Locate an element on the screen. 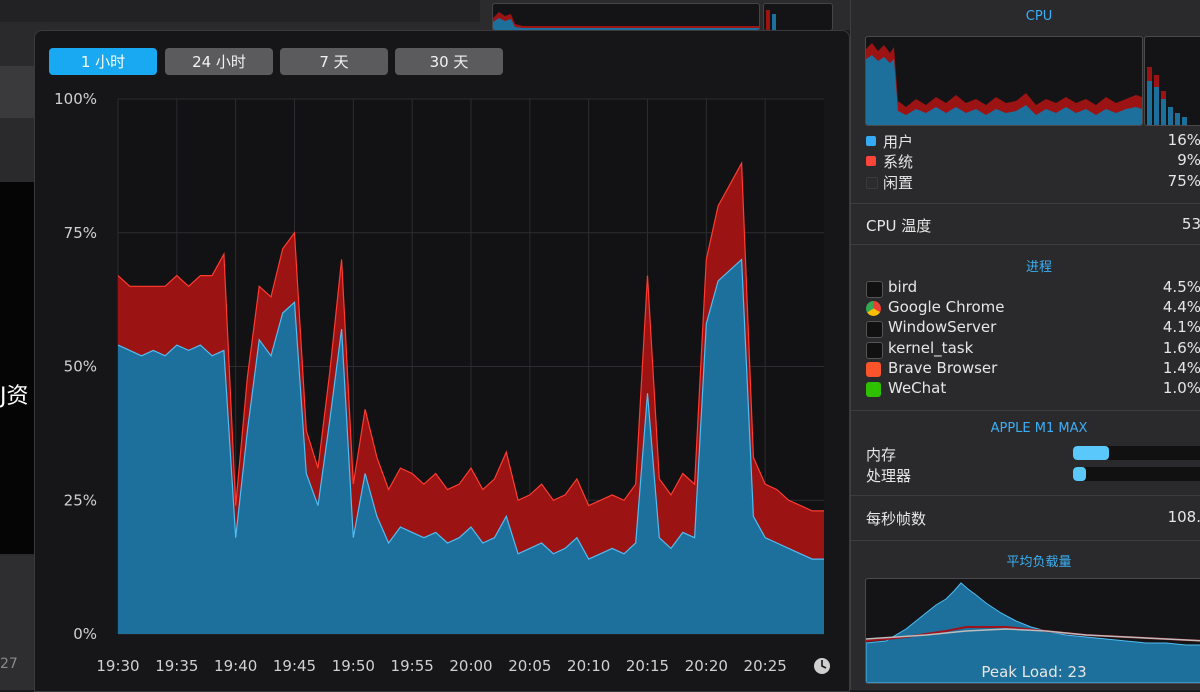  process-value: 1.0% is located at coordinates (1181, 388).